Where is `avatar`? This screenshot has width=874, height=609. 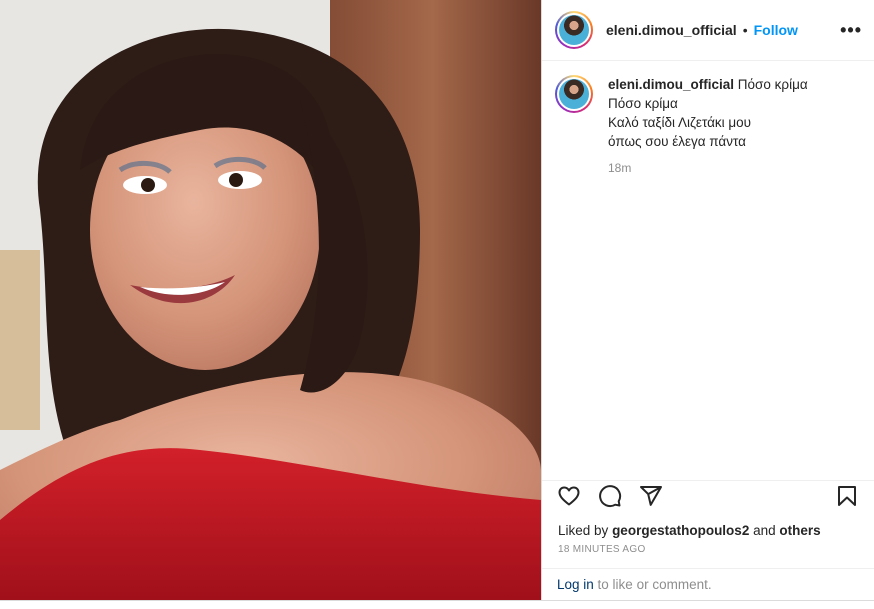 avatar is located at coordinates (574, 30).